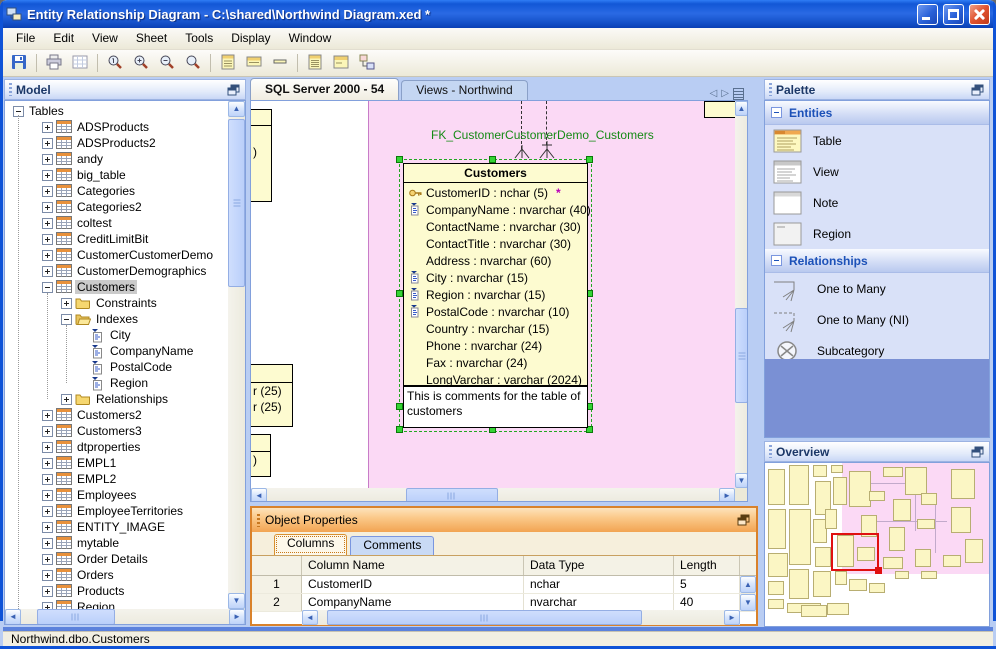  I want to click on tab-views-northwind: Views - Northwind, so click(464, 90).